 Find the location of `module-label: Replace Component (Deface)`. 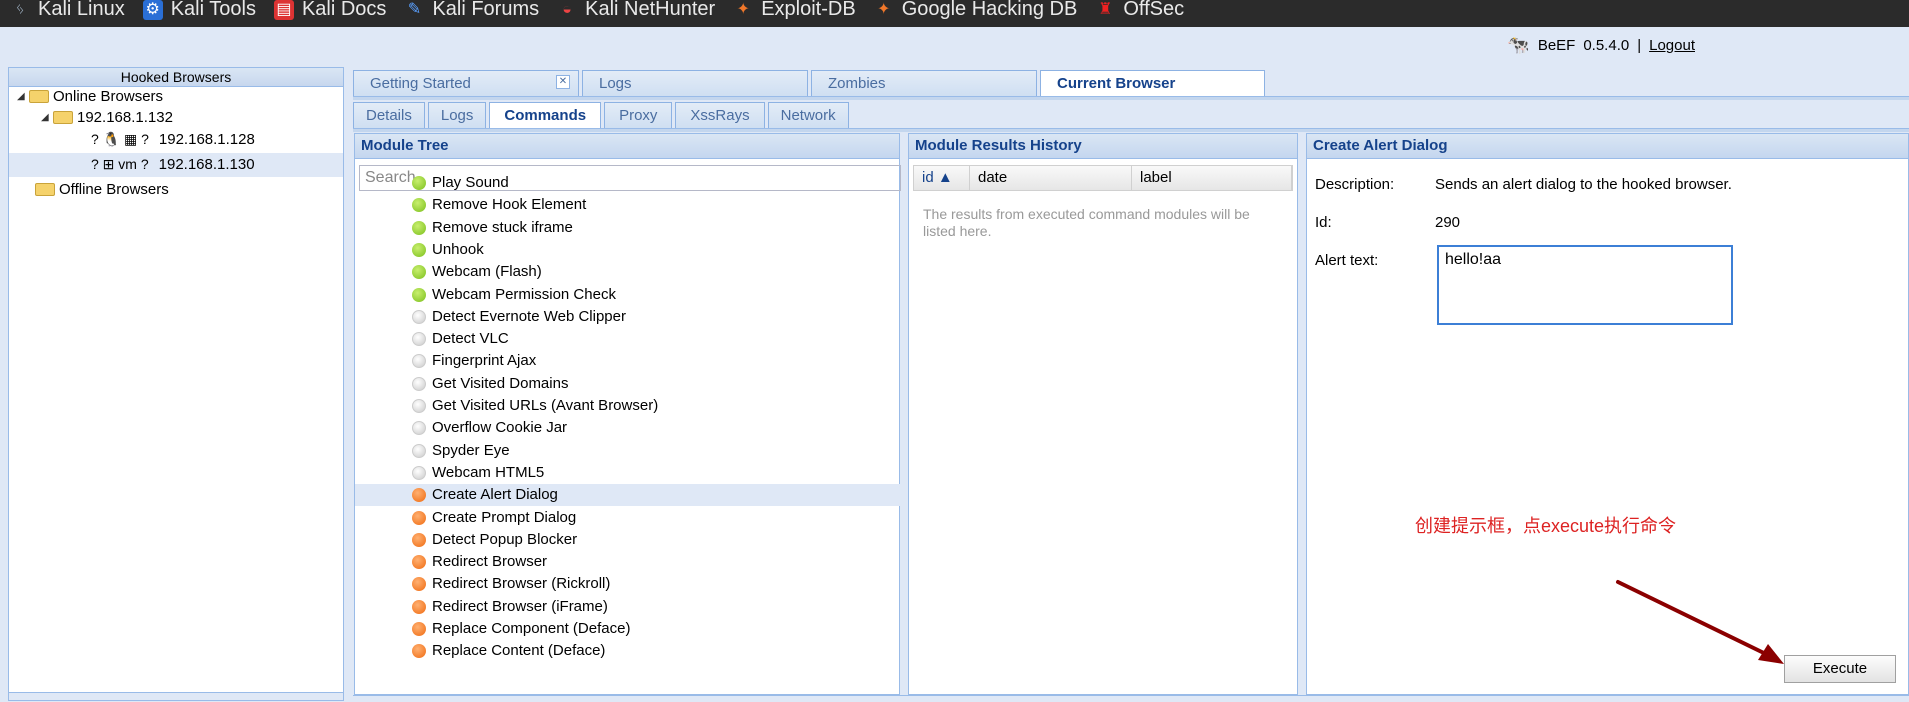

module-label: Replace Component (Deface) is located at coordinates (531, 628).